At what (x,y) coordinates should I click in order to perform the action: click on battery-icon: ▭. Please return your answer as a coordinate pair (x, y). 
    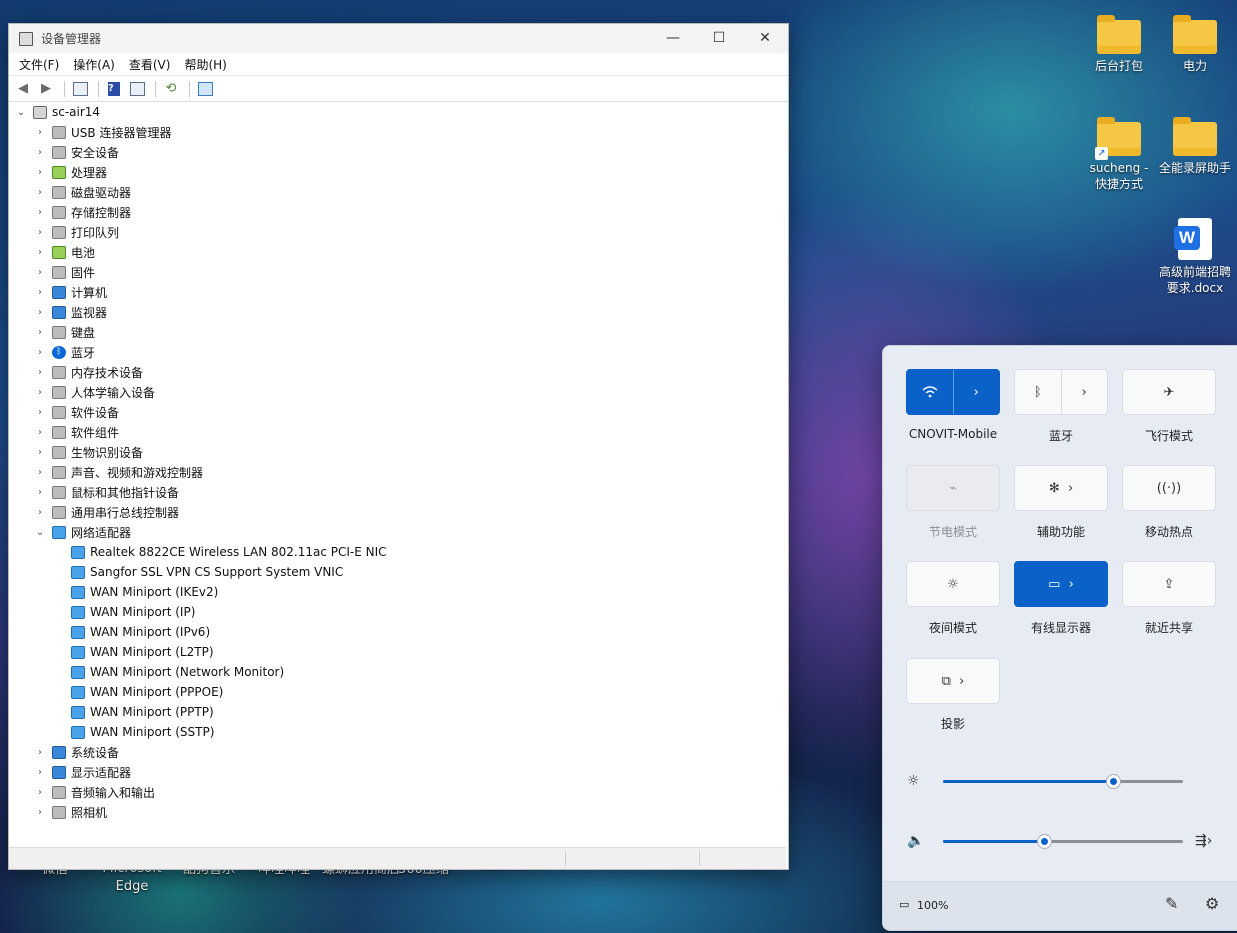
    Looking at the image, I should click on (904, 904).